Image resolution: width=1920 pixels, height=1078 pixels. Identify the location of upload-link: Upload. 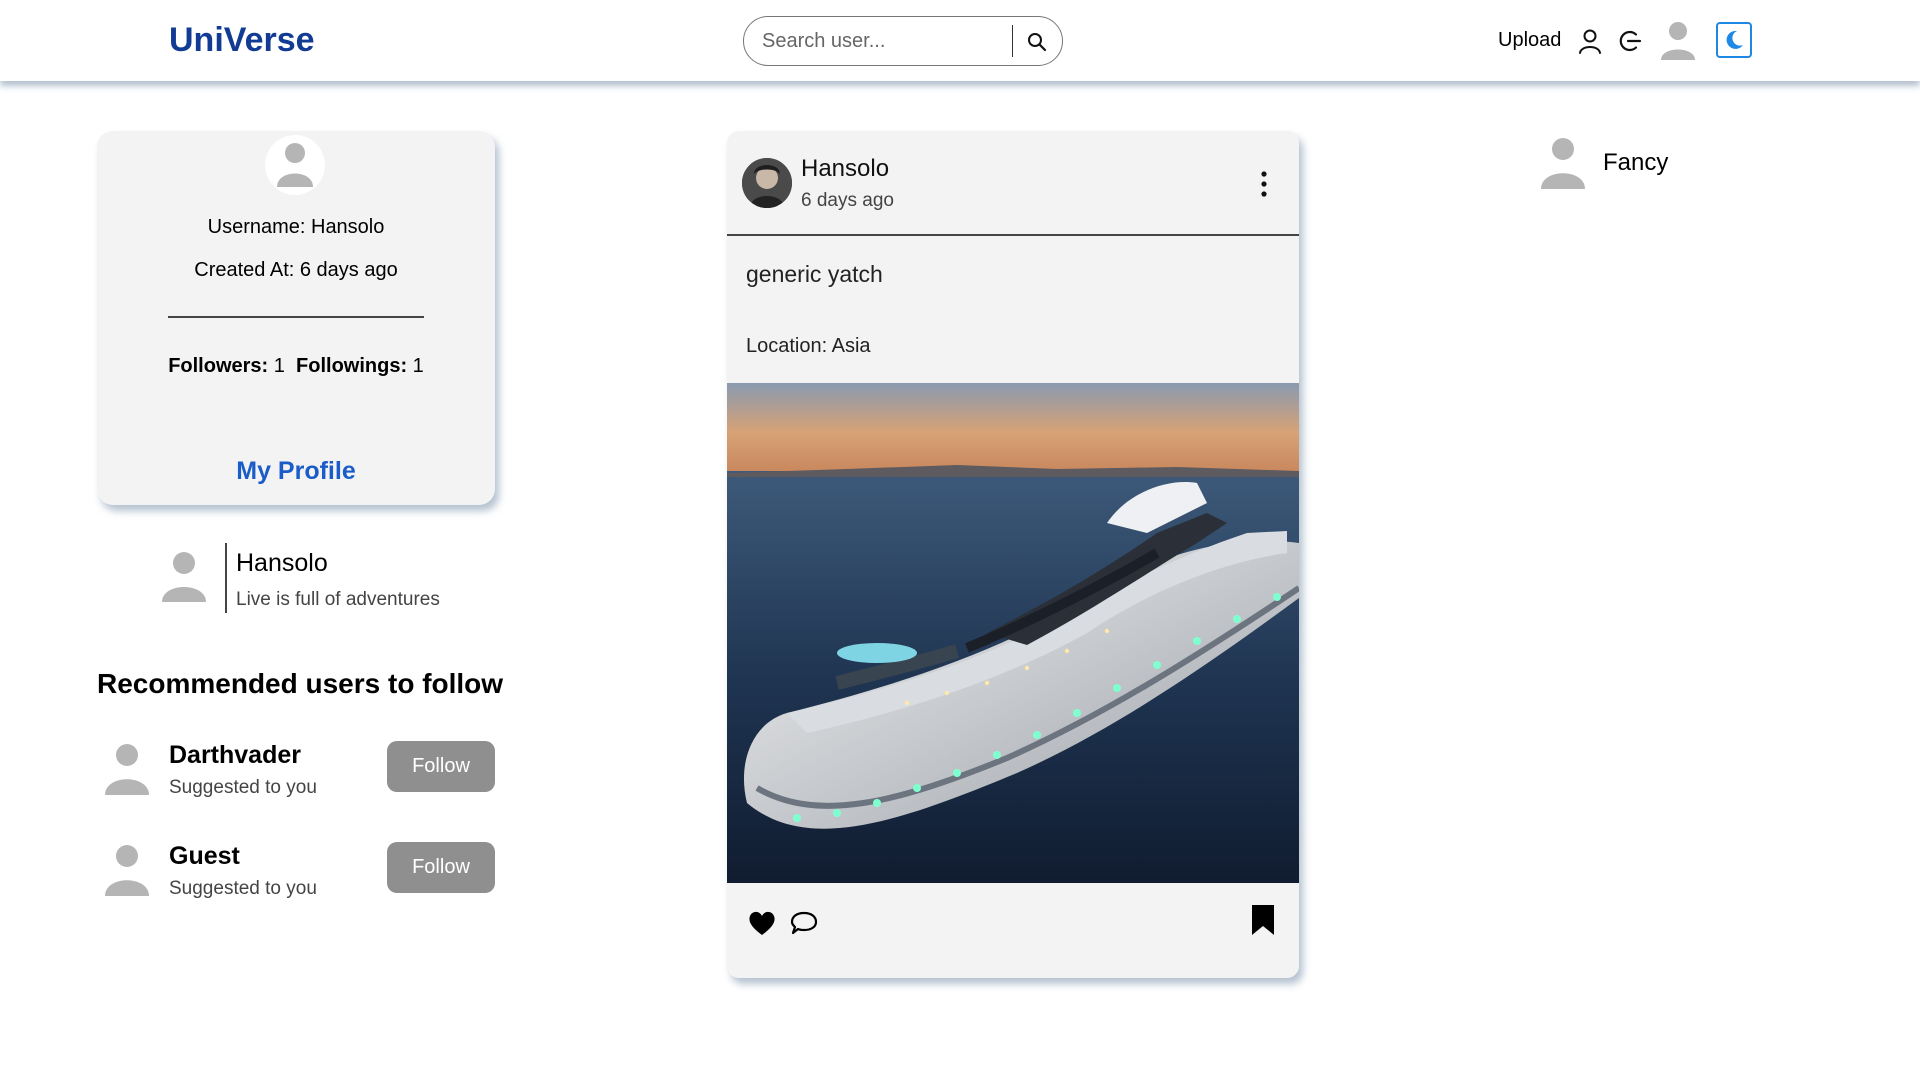
(1529, 40).